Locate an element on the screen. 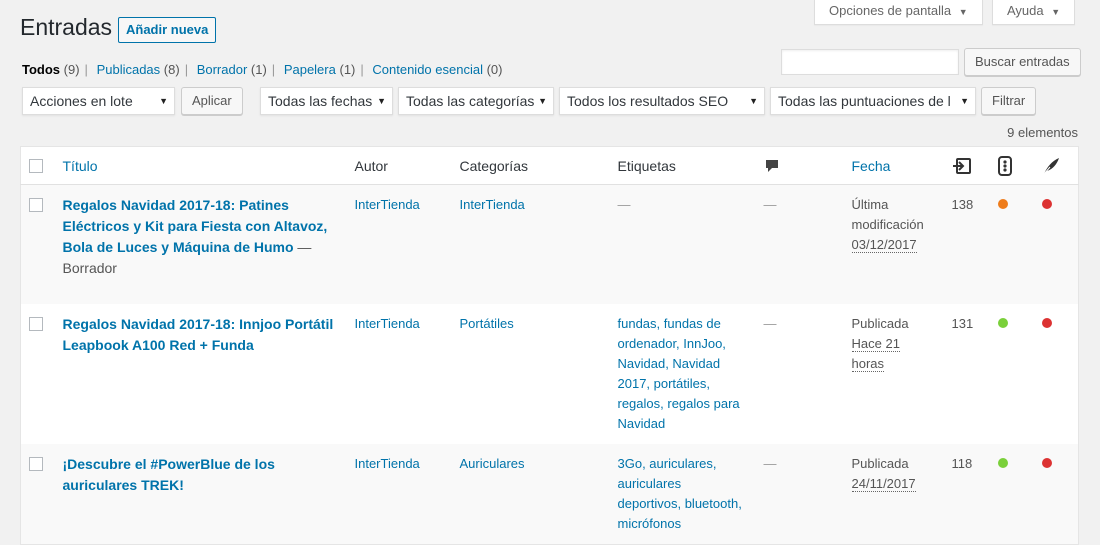 The image size is (1100, 545). view-drafts: Borrador (1) is located at coordinates (232, 69).